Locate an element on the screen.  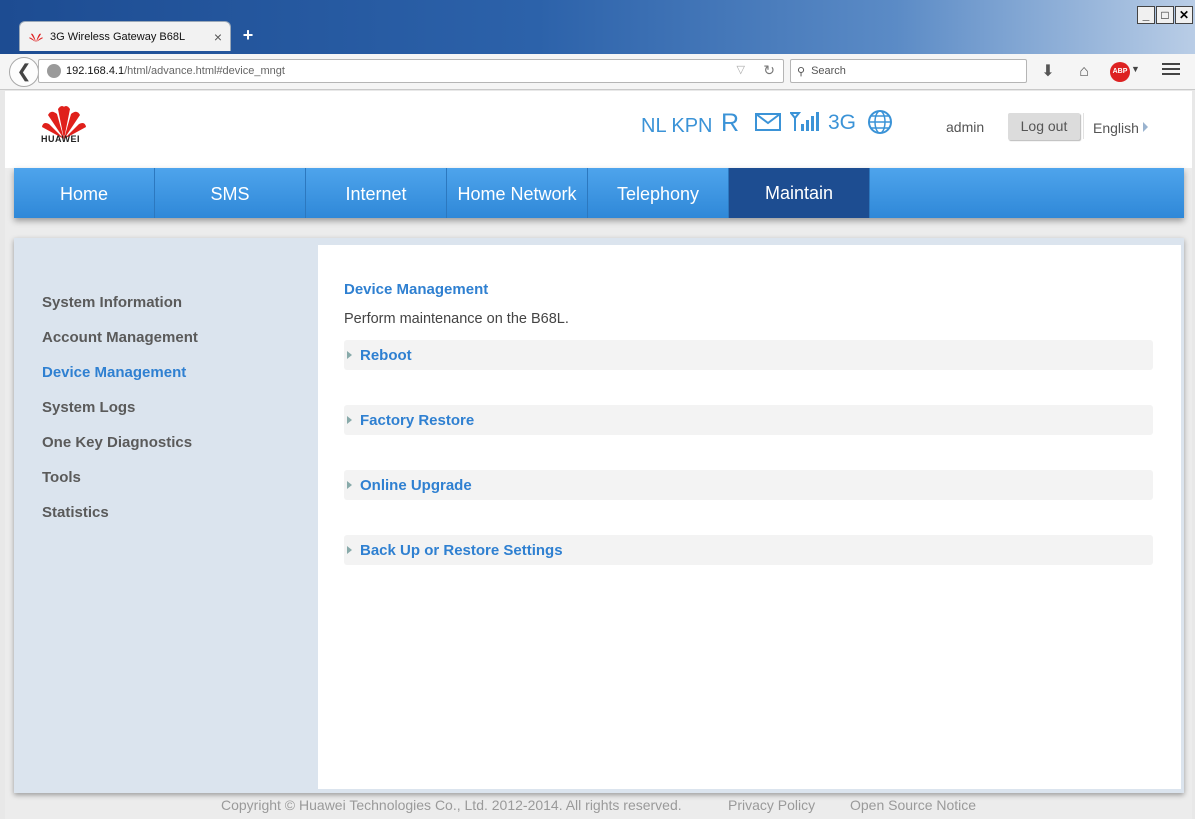
sidebar-item-statistics: Statistics is located at coordinates (75, 512).